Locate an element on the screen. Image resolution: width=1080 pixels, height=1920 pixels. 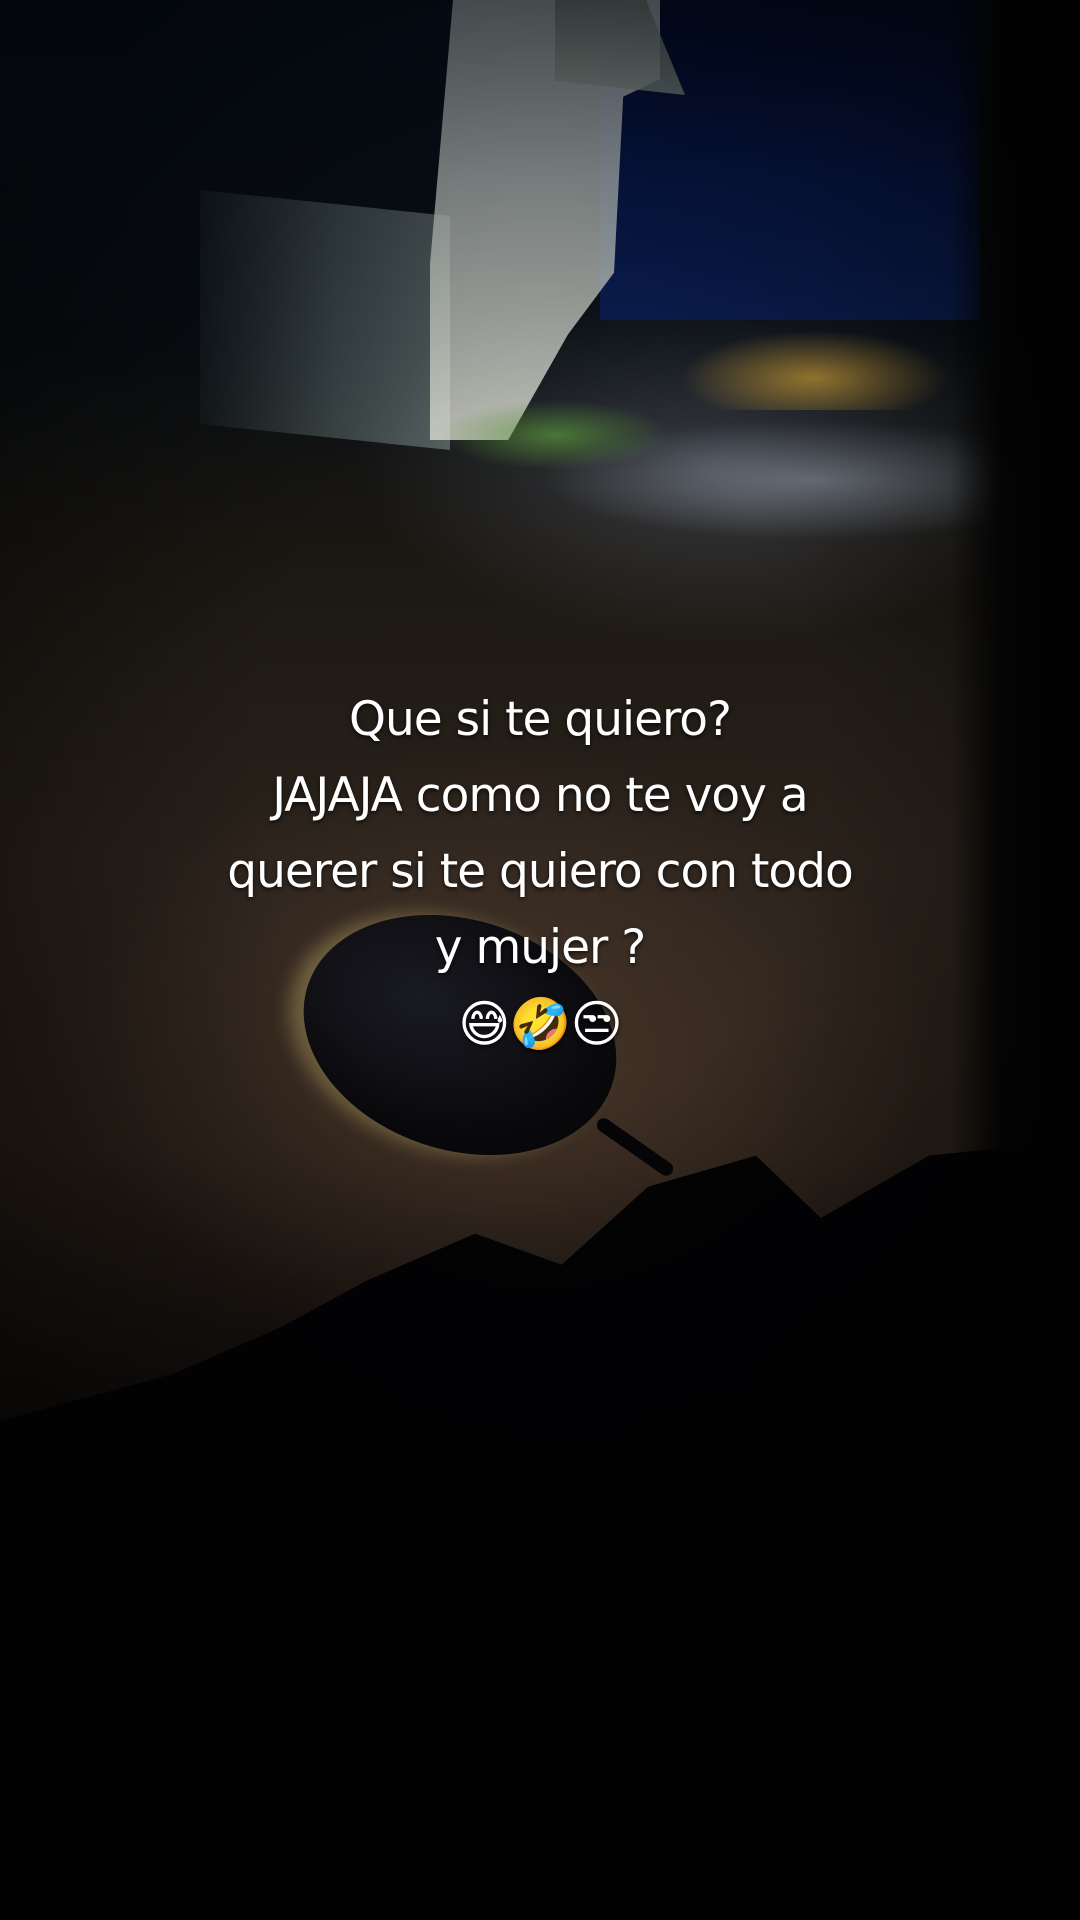
caption-line-4: y mujer ? is located at coordinates (540, 947).